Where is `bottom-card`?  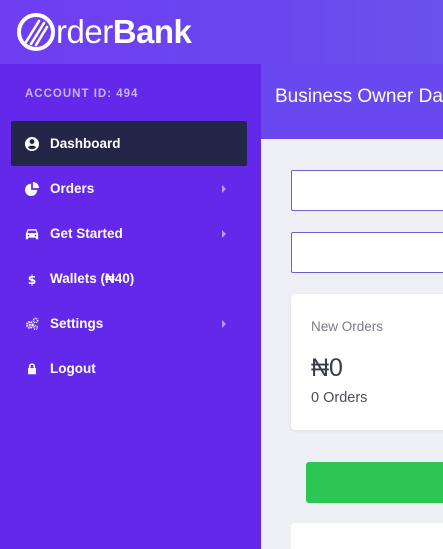
bottom-card is located at coordinates (367, 536).